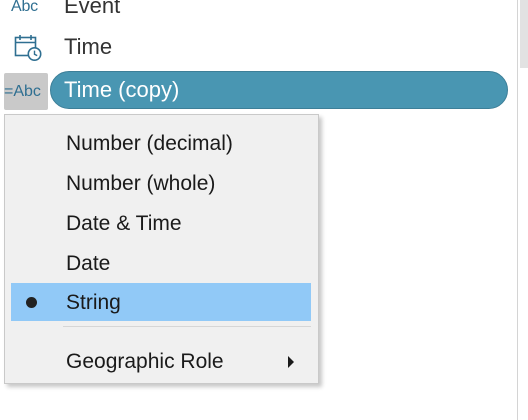  What do you see at coordinates (124, 223) in the screenshot?
I see `menu-item-label: Date & Time` at bounding box center [124, 223].